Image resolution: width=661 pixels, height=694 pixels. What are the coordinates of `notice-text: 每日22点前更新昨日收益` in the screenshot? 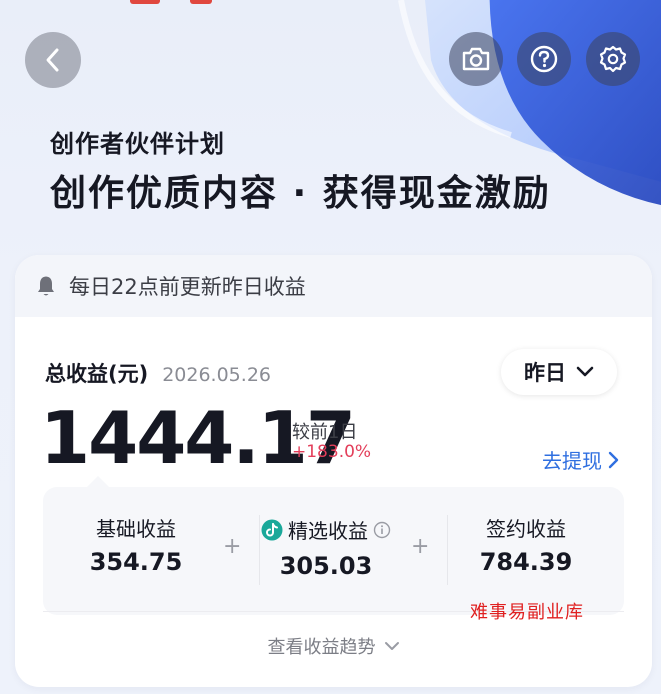 It's located at (187, 287).